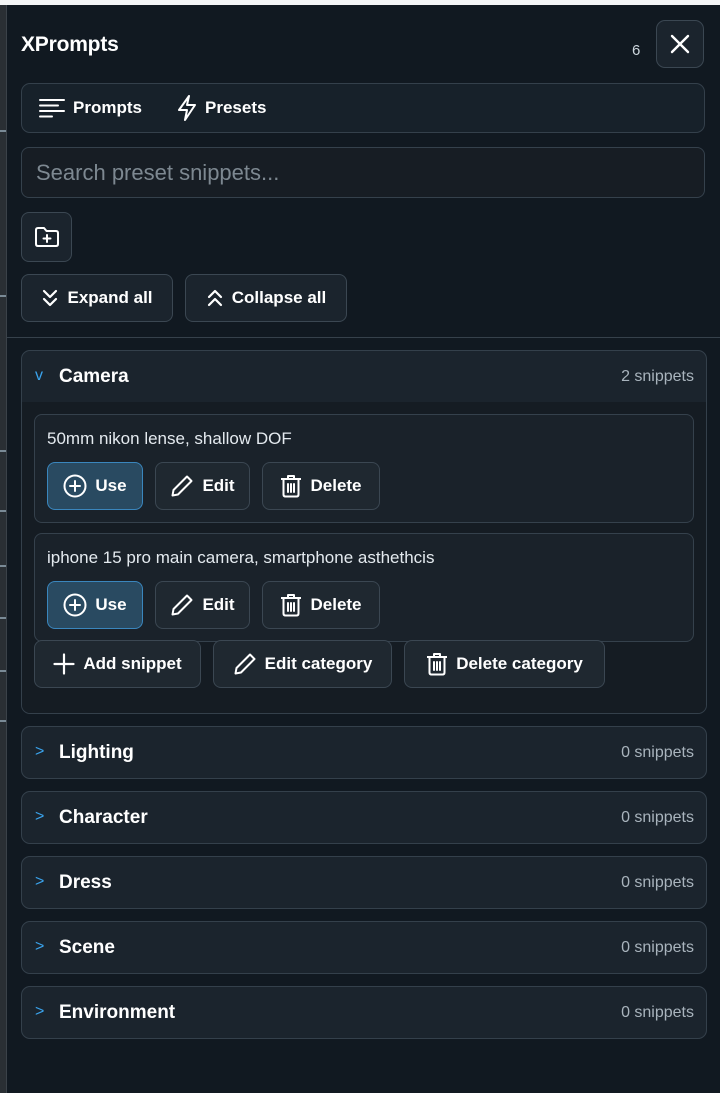 This screenshot has width=720, height=1093. I want to click on close-icon, so click(680, 44).